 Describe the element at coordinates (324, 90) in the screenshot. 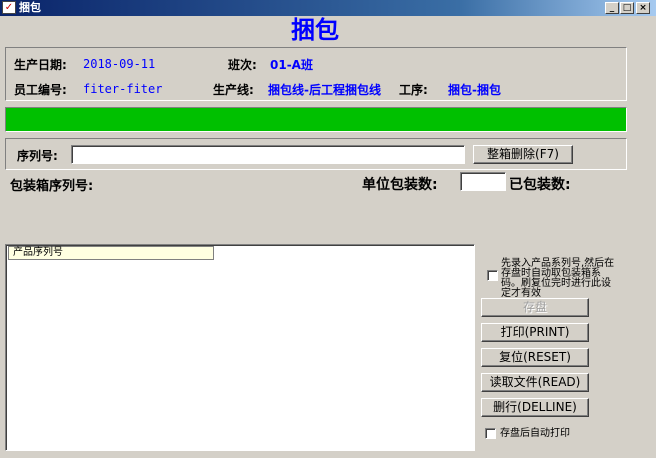

I see `production-line-value: 捆包线-后工程捆包线` at that location.